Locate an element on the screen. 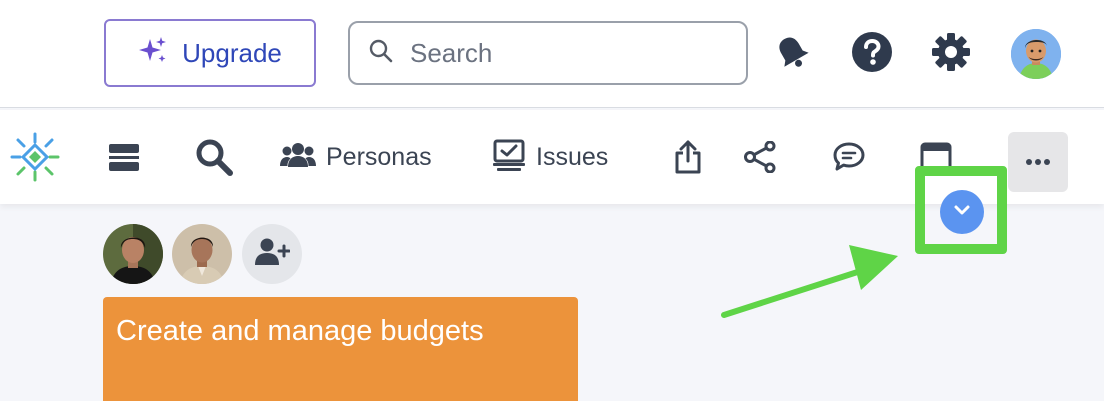 This screenshot has height=401, width=1104. chevron-down-icon is located at coordinates (962, 212).